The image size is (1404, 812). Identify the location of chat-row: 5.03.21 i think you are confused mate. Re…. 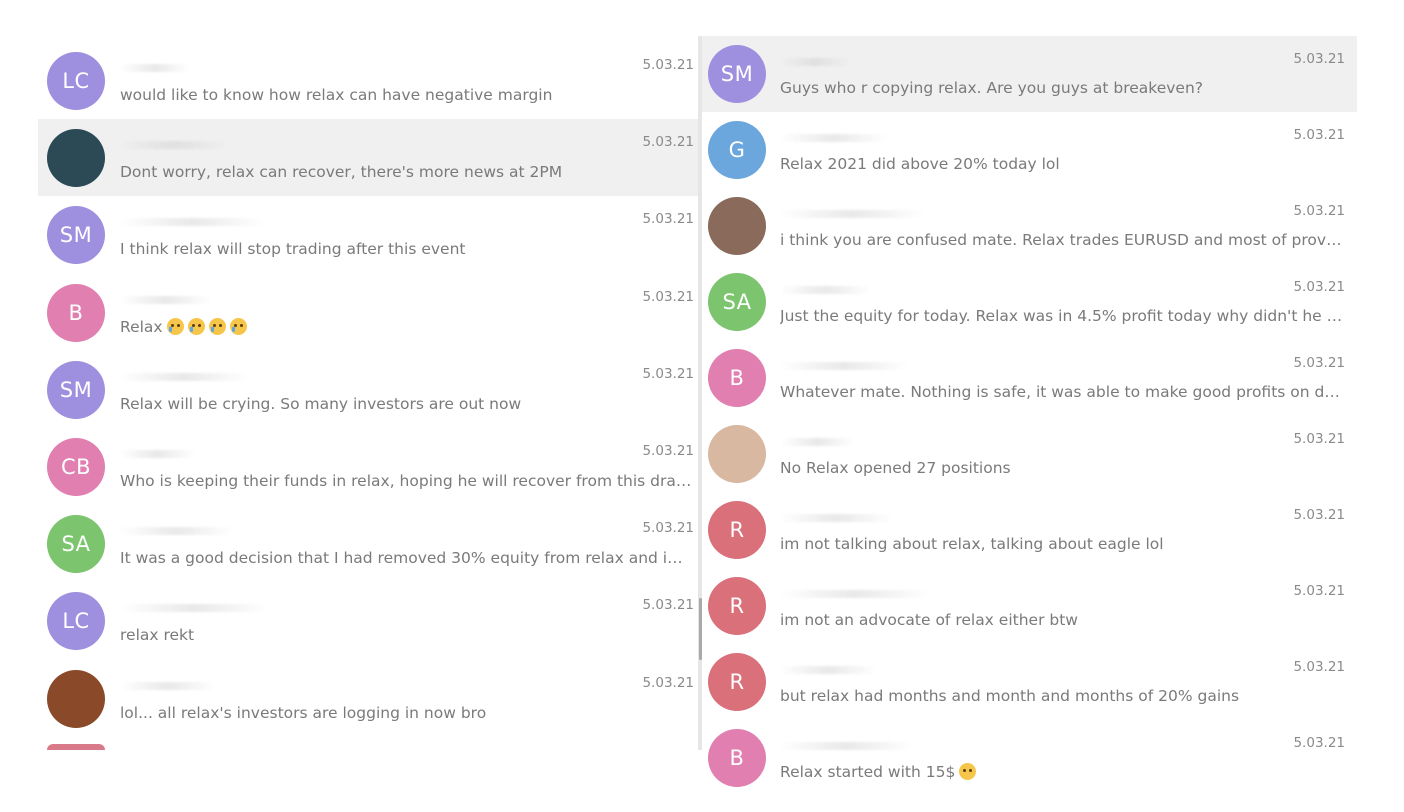
(1029, 226).